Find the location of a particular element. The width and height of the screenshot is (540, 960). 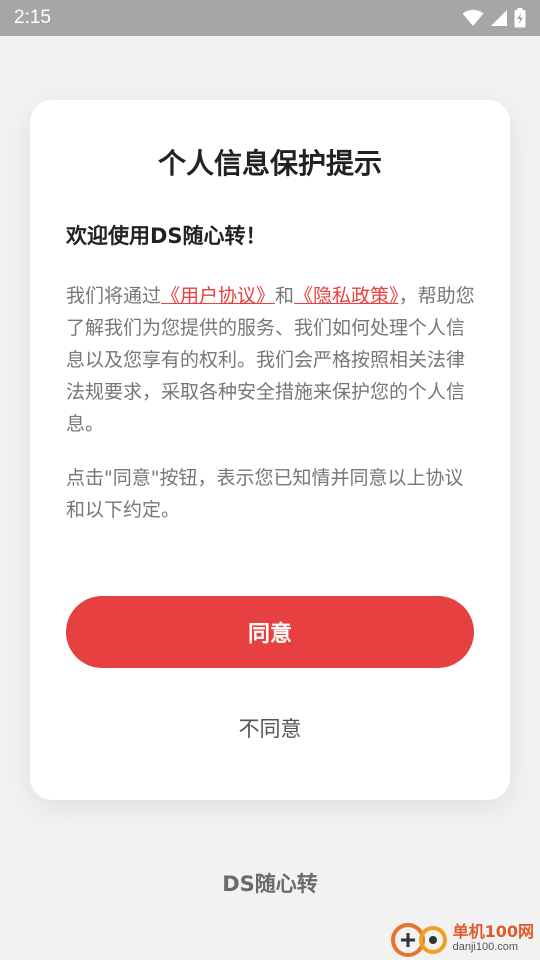

wifi-icon is located at coordinates (473, 17).